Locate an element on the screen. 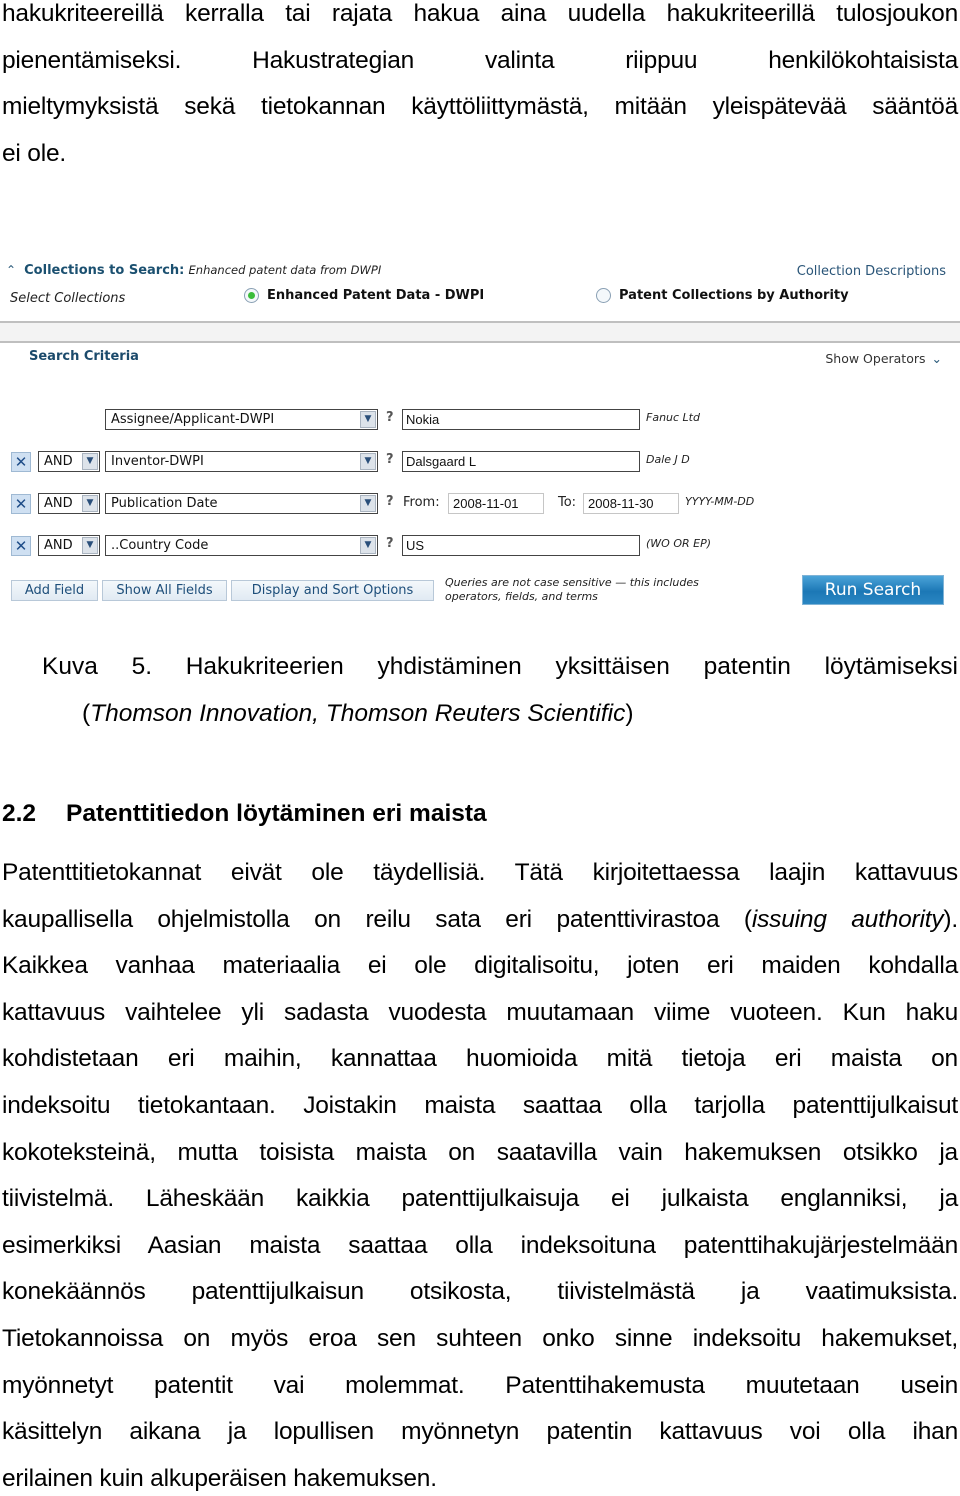 This screenshot has height=1496, width=960. from-label: From: is located at coordinates (421, 502).